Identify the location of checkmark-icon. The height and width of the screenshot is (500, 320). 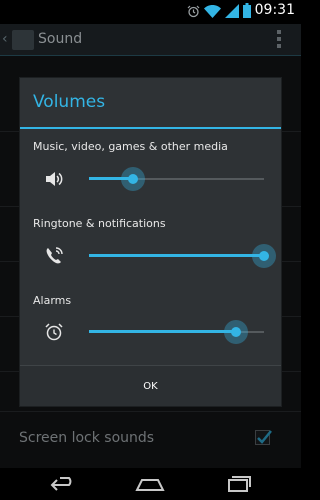
(264, 437).